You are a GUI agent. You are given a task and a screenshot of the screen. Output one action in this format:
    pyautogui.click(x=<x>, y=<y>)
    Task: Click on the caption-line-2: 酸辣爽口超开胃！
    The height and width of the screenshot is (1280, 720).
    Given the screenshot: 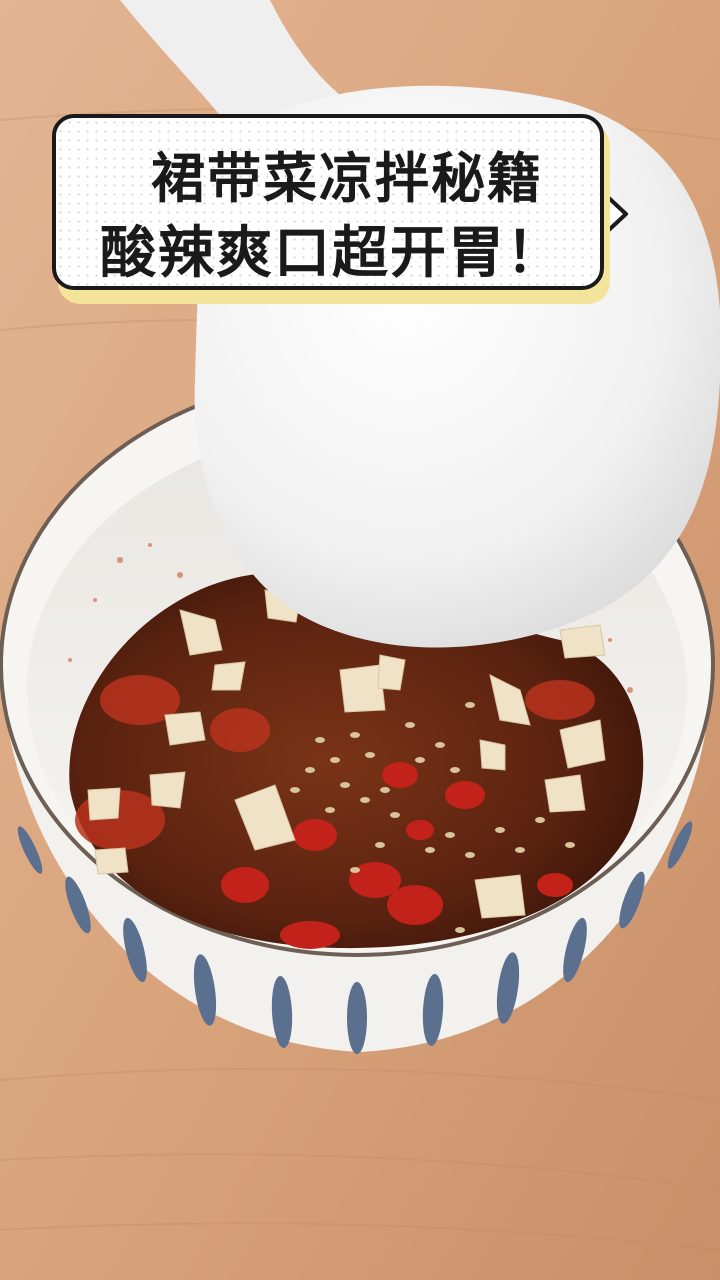 What is the action you would take?
    pyautogui.click(x=332, y=253)
    